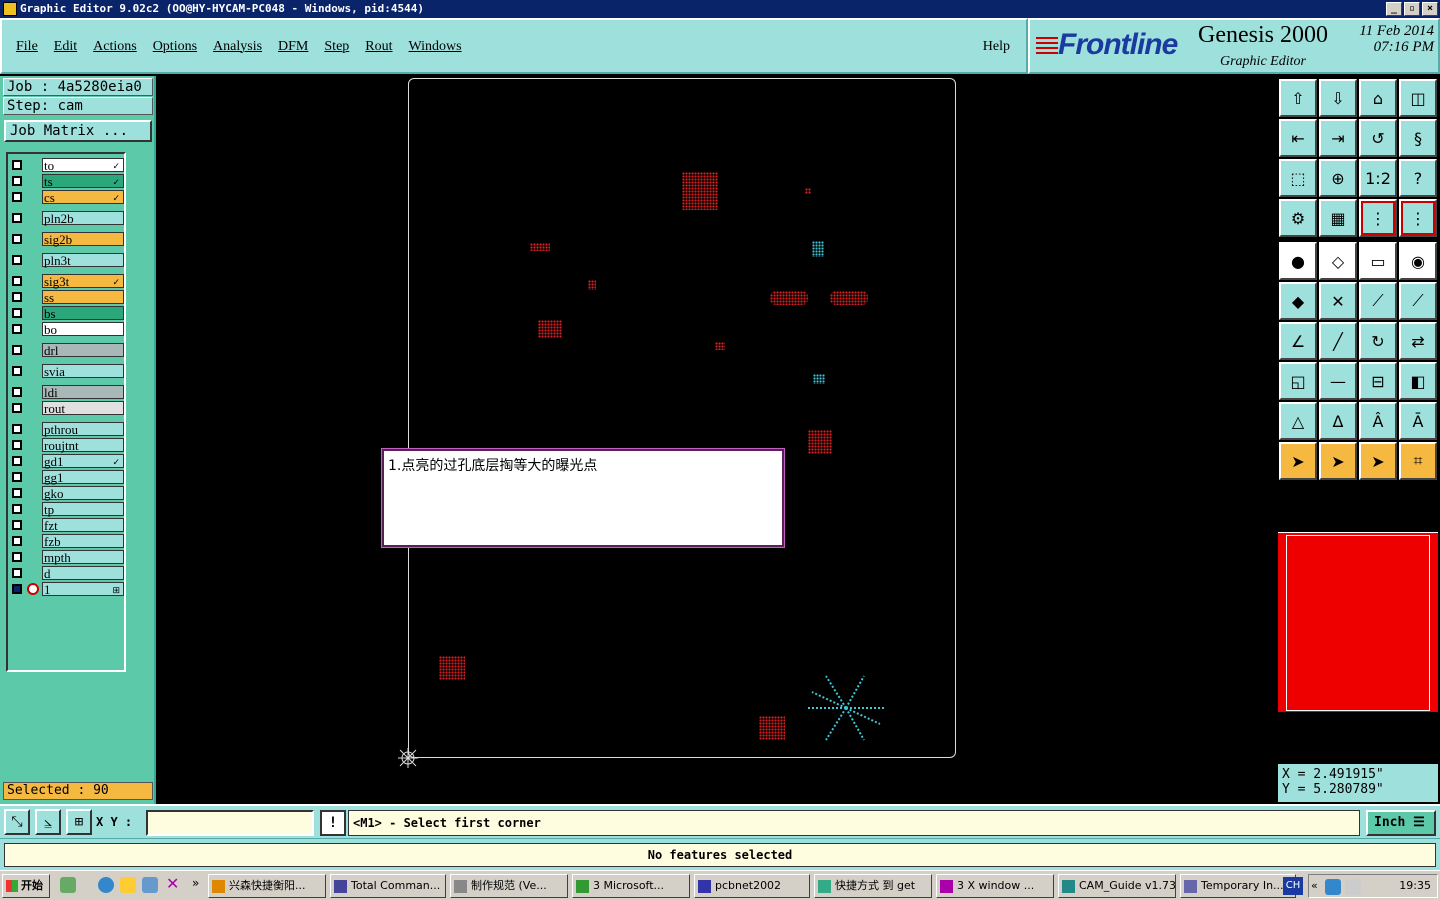 The width and height of the screenshot is (1440, 900). I want to click on layer-name: svia, so click(83, 371).